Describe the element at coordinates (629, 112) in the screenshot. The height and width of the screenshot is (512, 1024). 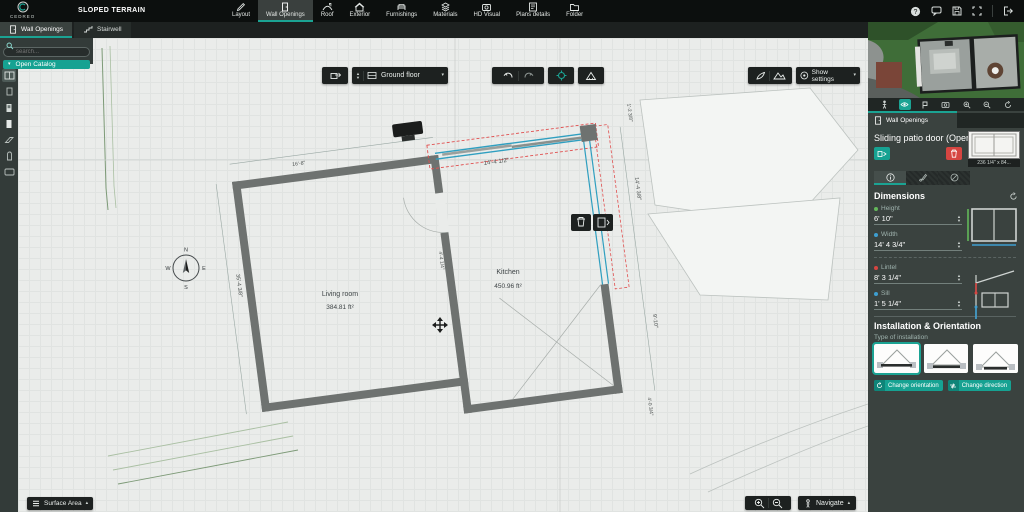
I see `svg-text: 1'-2 3/8"` at that location.